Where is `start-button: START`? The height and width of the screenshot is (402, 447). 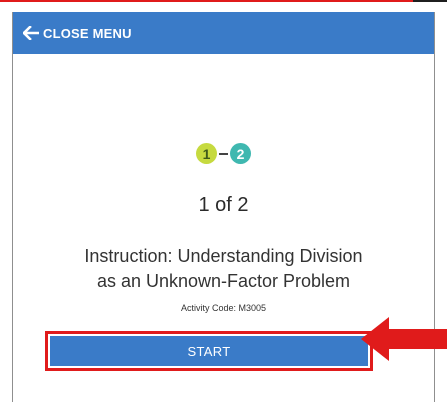
start-button: START is located at coordinates (209, 351).